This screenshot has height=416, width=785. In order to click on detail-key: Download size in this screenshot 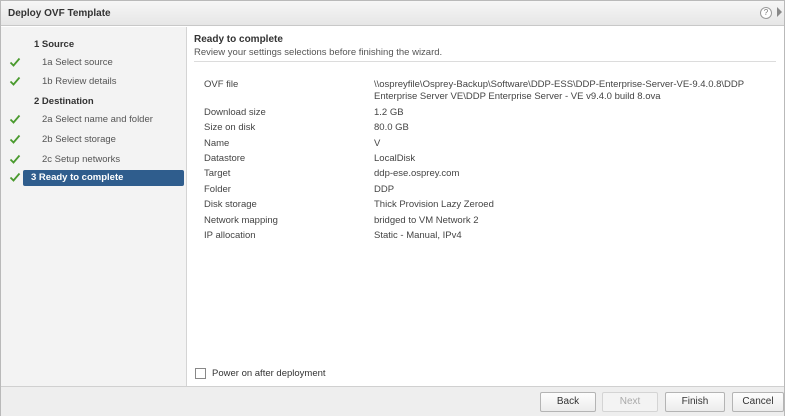, I will do `click(235, 112)`.